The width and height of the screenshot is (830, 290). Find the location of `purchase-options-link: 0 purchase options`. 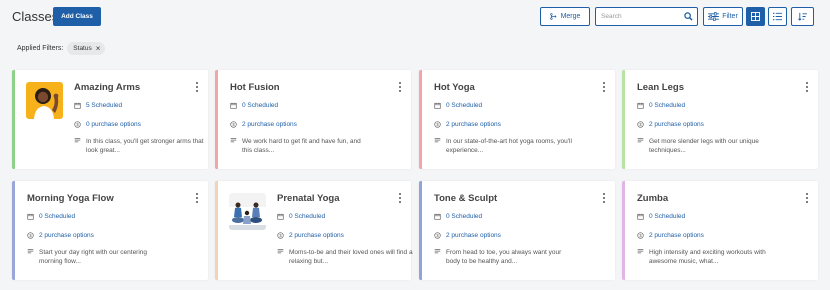

purchase-options-link: 0 purchase options is located at coordinates (113, 124).